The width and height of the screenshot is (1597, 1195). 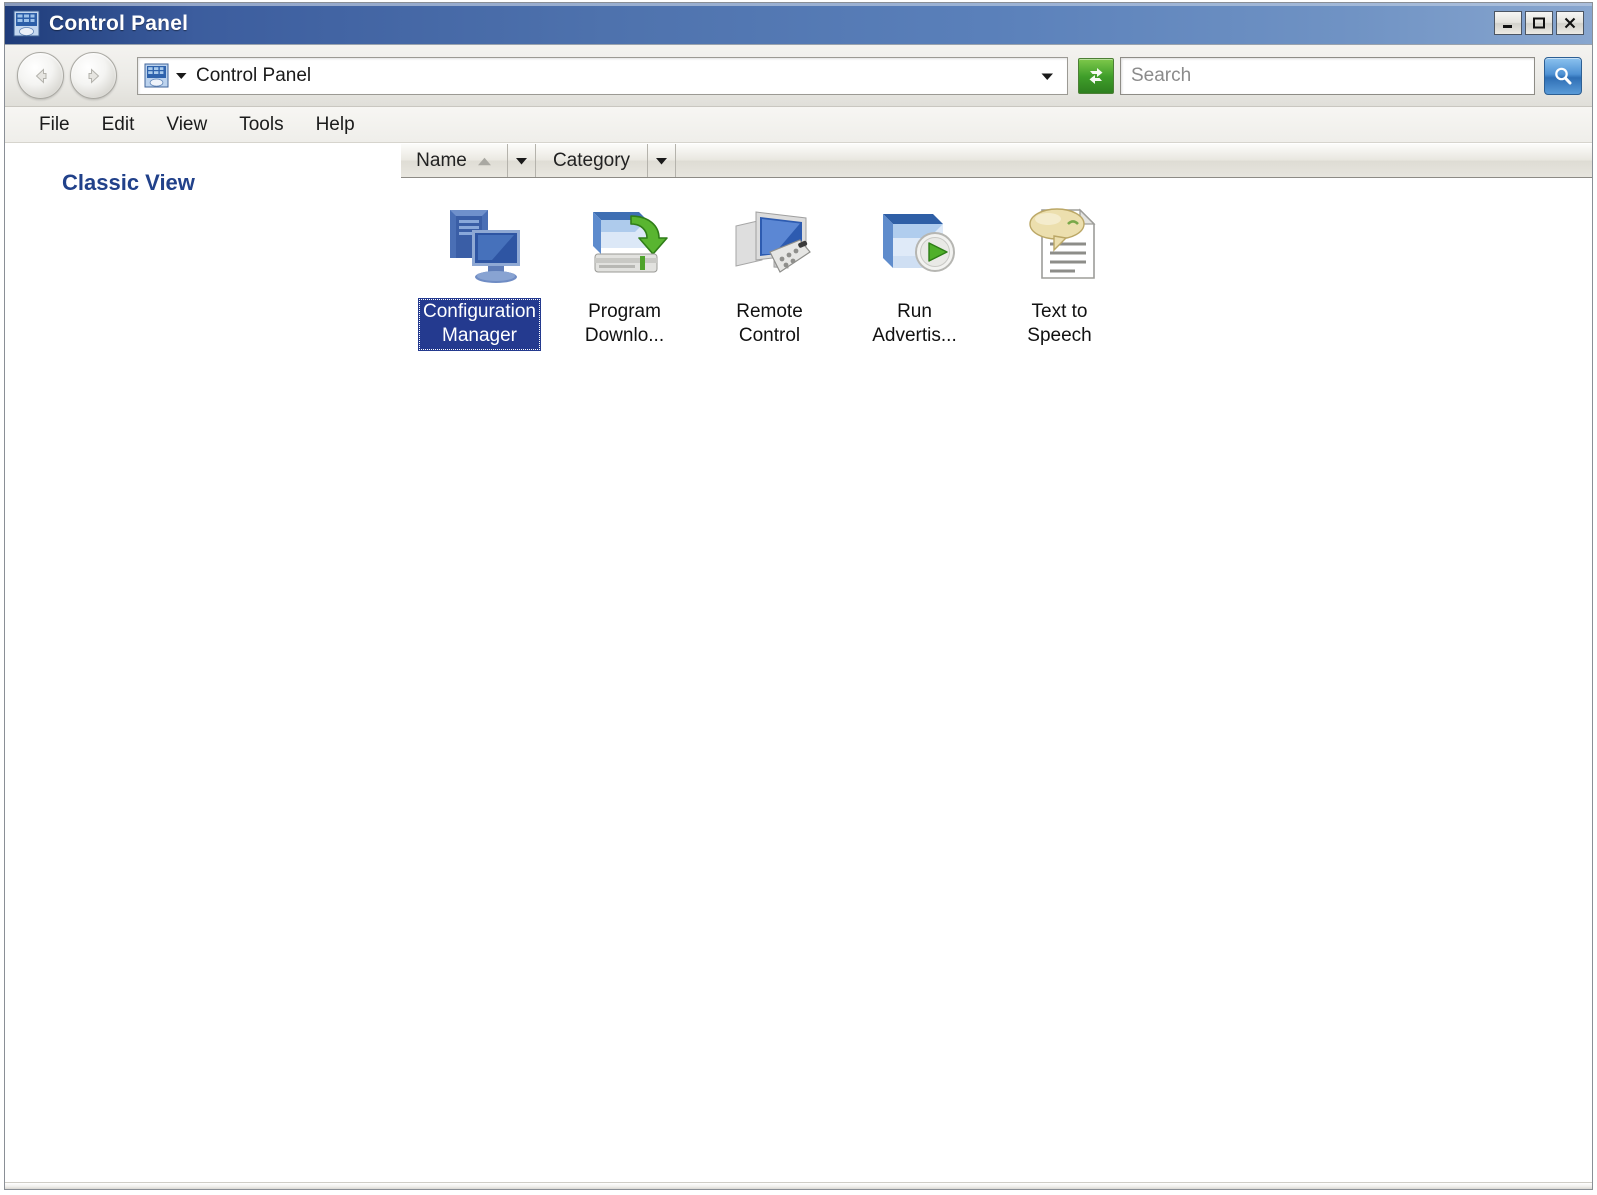 What do you see at coordinates (1096, 75) in the screenshot?
I see `refresh-button` at bounding box center [1096, 75].